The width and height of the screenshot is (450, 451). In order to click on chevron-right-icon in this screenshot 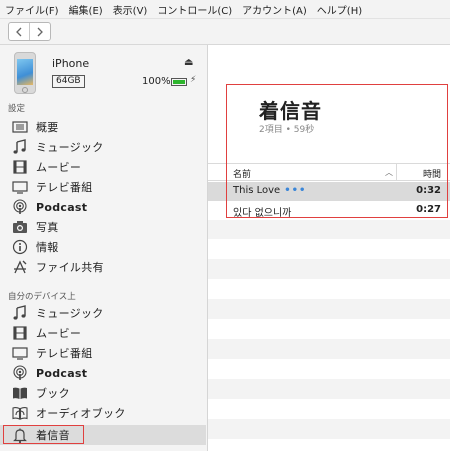, I will do `click(40, 31)`.